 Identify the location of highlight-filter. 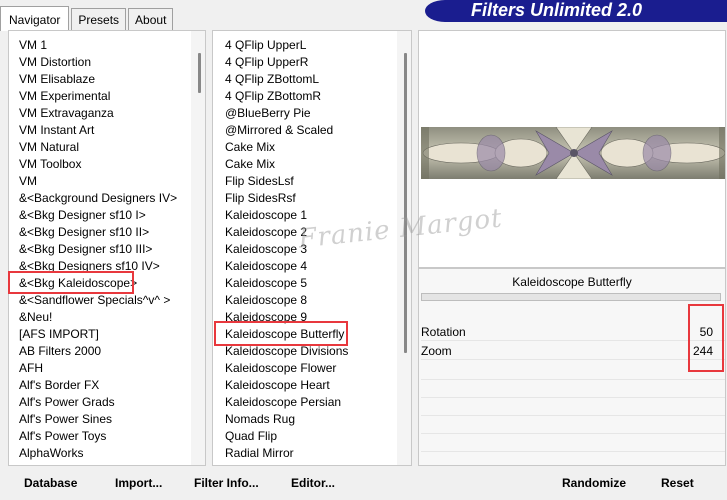
(281, 333).